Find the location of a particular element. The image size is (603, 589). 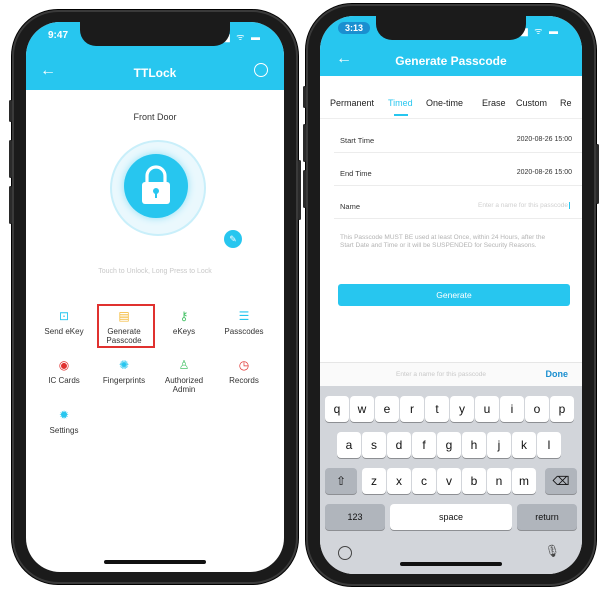

grid-label: Fingerprints is located at coordinates (124, 380).